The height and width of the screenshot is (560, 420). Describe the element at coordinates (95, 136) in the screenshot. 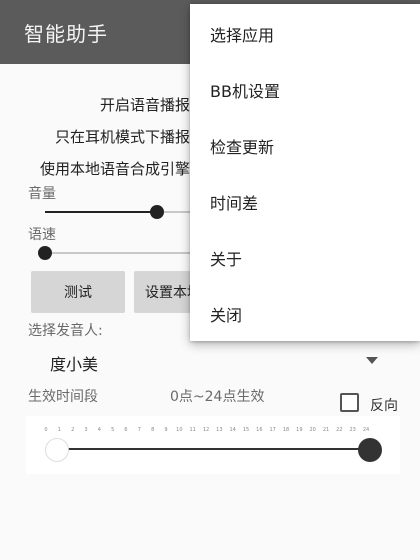

I see `headphone-only-text: 只在耳机模式下播报` at that location.